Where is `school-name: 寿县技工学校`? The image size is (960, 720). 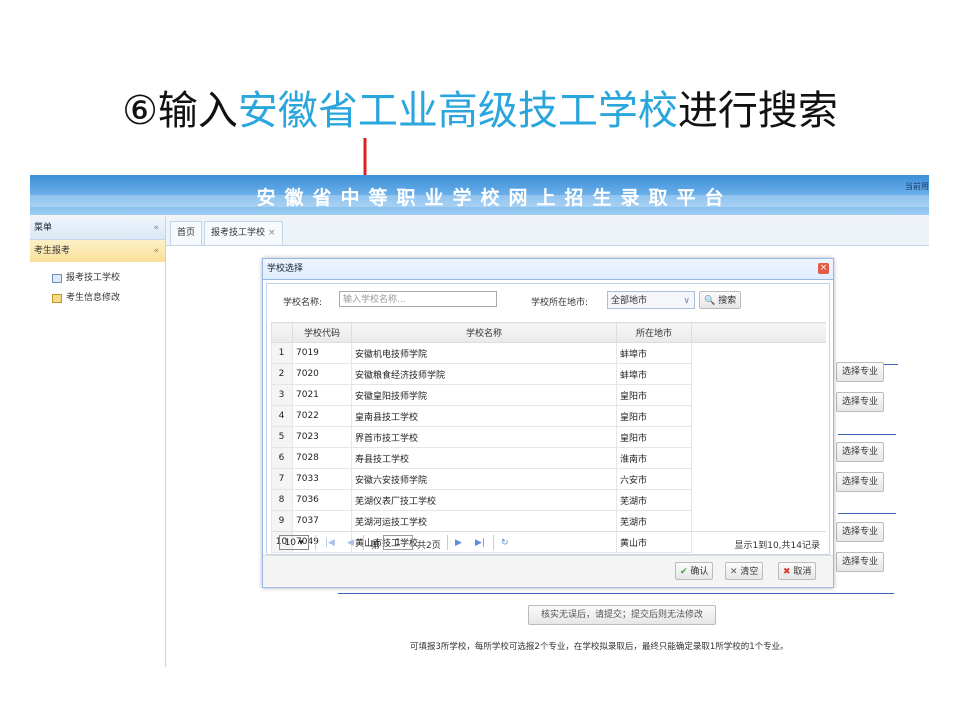
school-name: 寿县技工学校 is located at coordinates (484, 458).